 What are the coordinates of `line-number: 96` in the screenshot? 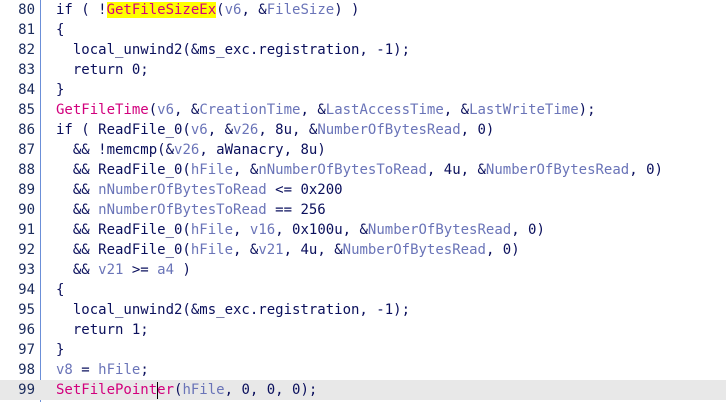 It's located at (26, 330).